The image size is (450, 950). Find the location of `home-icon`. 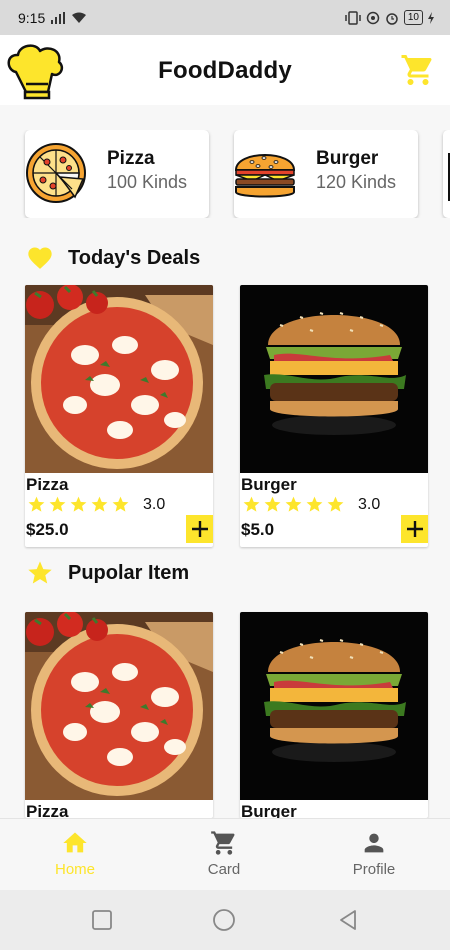

home-icon is located at coordinates (75, 842).